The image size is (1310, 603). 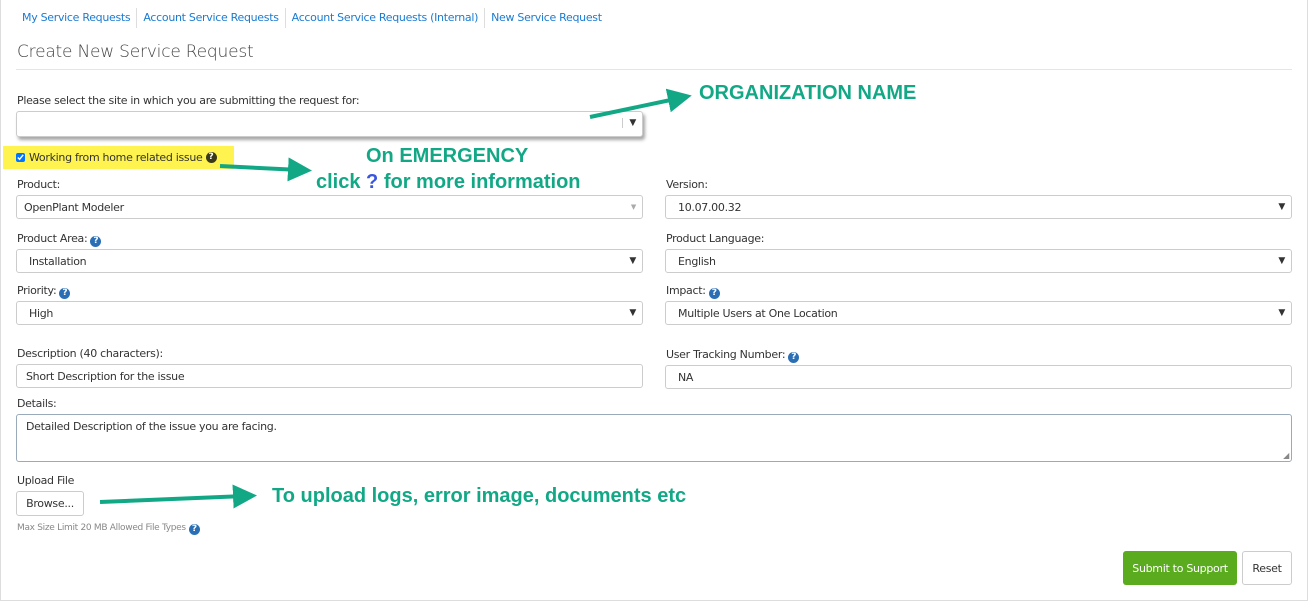 What do you see at coordinates (447, 156) in the screenshot?
I see `annotation-emergency-1: On EMERGENCY` at bounding box center [447, 156].